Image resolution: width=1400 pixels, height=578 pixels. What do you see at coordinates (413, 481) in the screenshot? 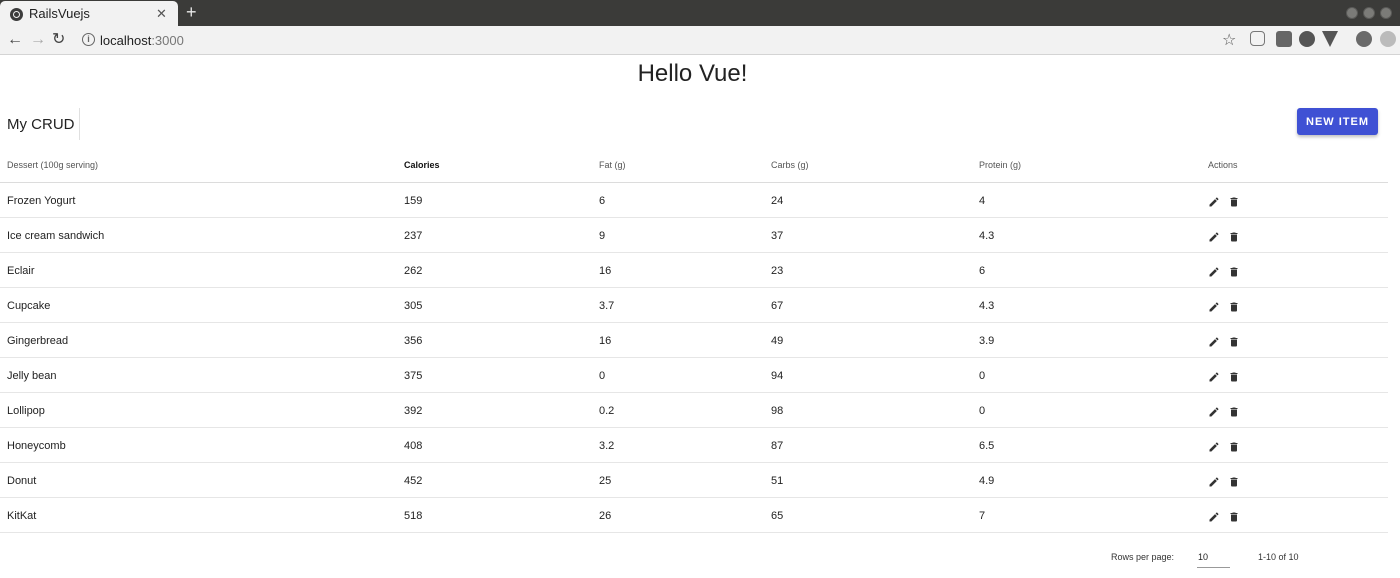
I see `cell-calories: 452` at bounding box center [413, 481].